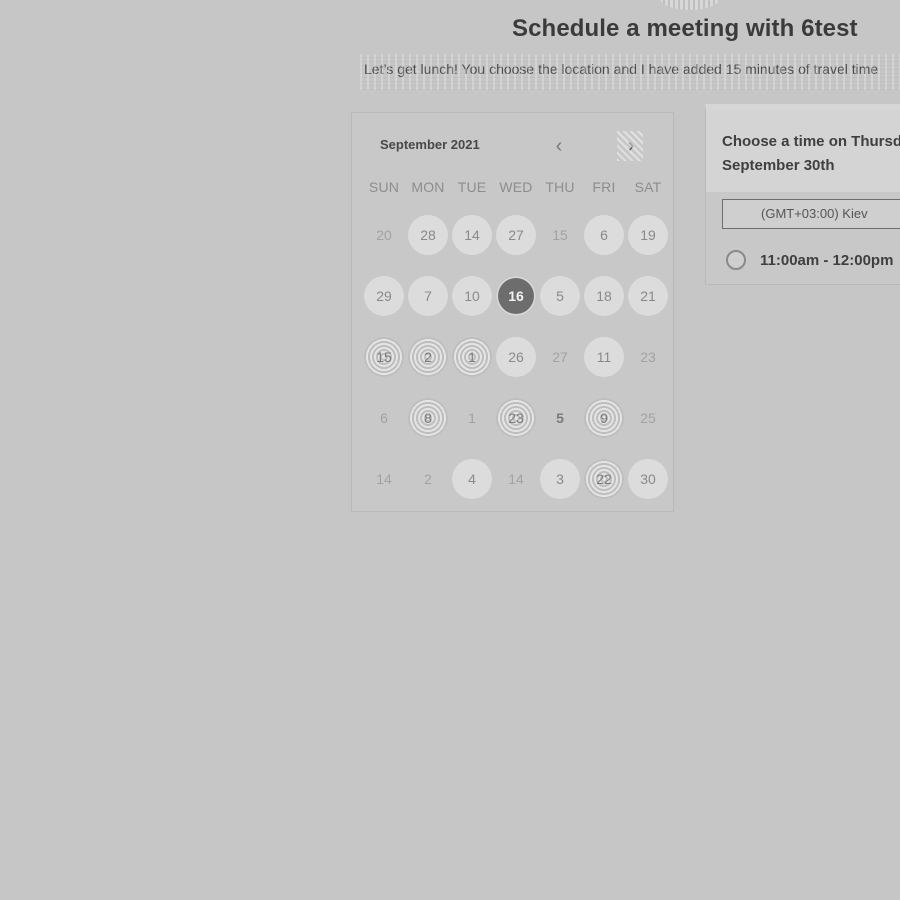  Describe the element at coordinates (604, 357) in the screenshot. I see `calendar-day-number: 11` at that location.